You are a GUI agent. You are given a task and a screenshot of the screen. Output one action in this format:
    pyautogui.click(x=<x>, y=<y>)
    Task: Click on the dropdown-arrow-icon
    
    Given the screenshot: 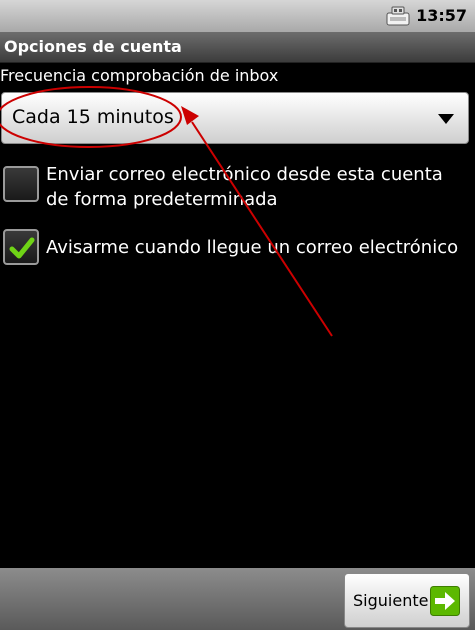 What is the action you would take?
    pyautogui.click(x=446, y=119)
    